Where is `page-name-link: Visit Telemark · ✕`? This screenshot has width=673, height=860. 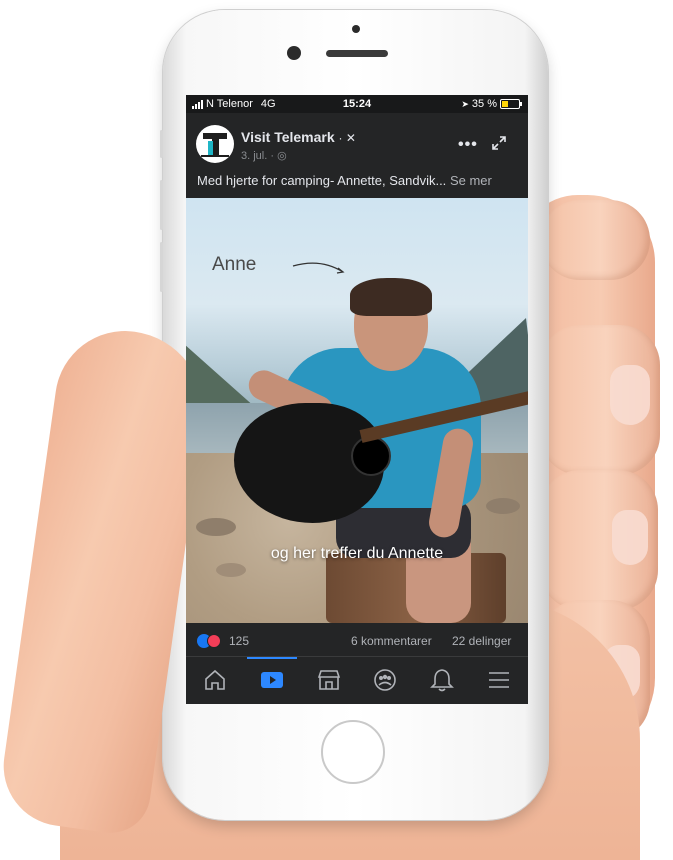 page-name-link: Visit Telemark · ✕ is located at coordinates (298, 137).